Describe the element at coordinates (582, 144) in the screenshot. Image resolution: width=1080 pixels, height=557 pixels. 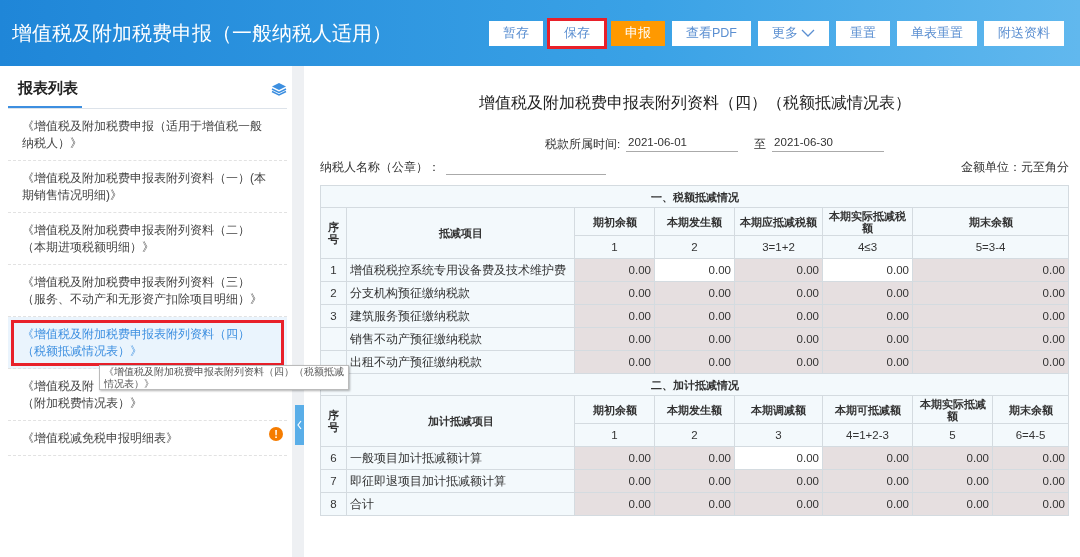
I see `period-label: 税款所属时间:` at that location.